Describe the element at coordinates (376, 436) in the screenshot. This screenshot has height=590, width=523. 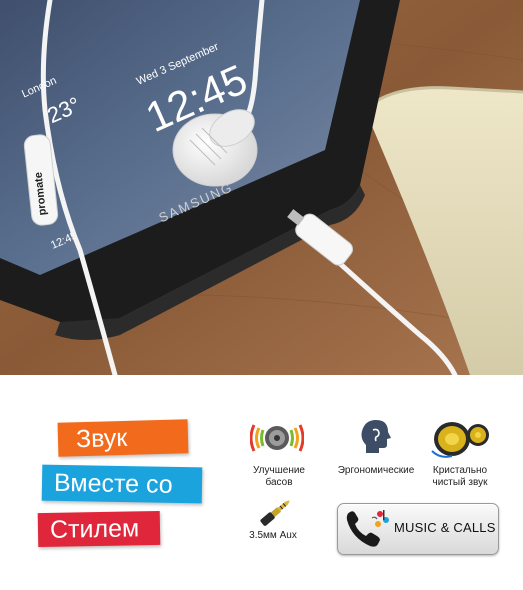
I see `ergonomic-head-icon` at that location.